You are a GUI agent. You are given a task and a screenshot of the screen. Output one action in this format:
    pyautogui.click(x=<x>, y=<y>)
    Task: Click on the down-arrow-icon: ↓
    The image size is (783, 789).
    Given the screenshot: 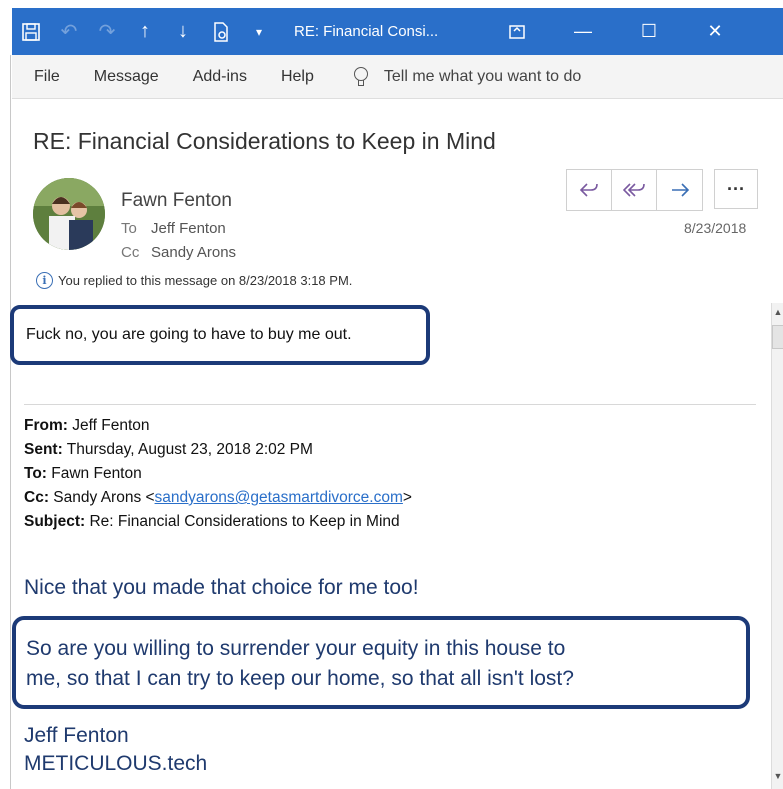 What is the action you would take?
    pyautogui.click(x=183, y=31)
    